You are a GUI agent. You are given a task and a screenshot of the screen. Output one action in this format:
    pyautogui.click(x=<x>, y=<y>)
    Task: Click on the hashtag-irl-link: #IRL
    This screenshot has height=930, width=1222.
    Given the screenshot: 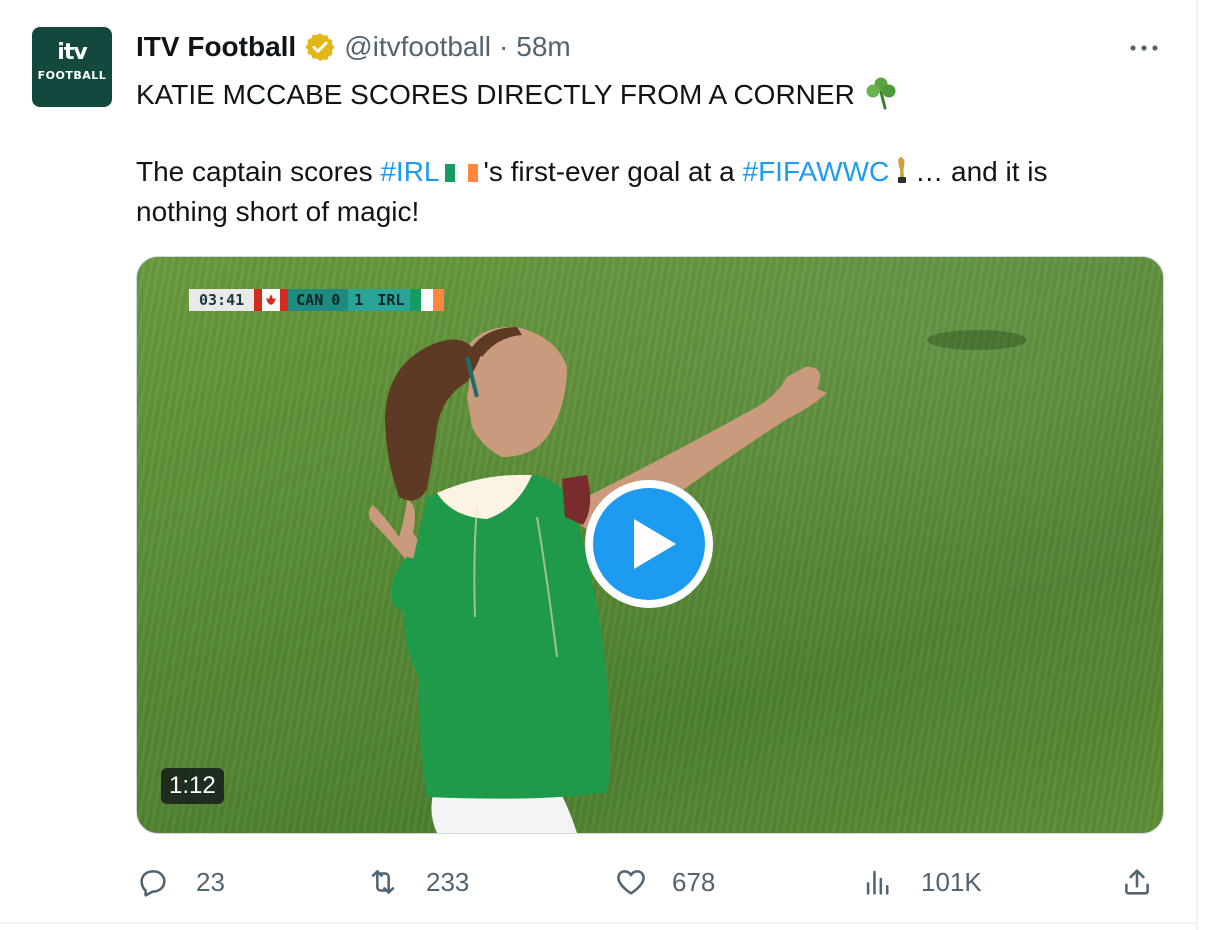 What is the action you would take?
    pyautogui.click(x=409, y=171)
    